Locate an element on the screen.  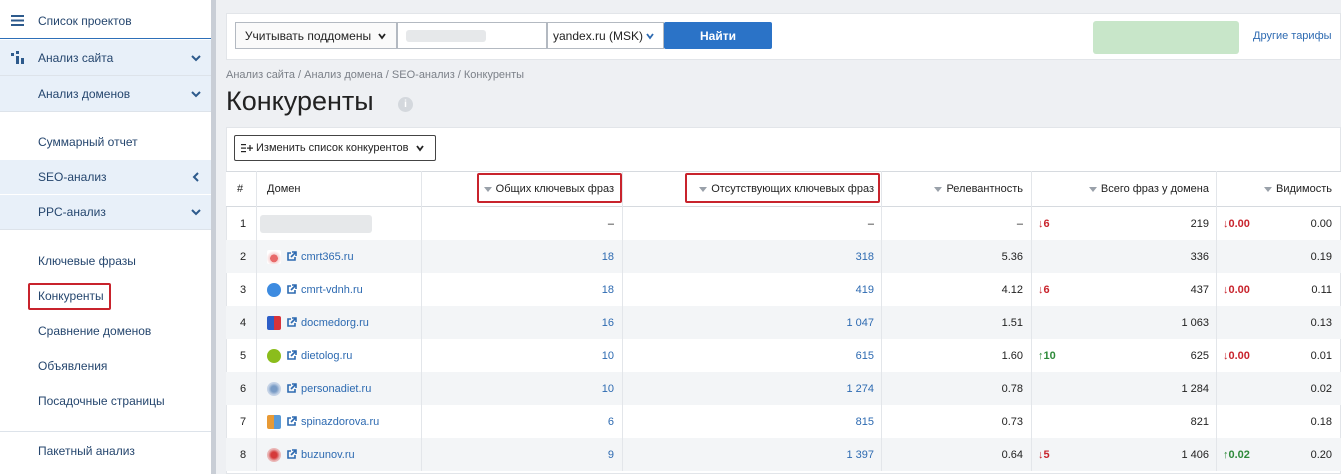
common-cell: – is located at coordinates (610, 223).